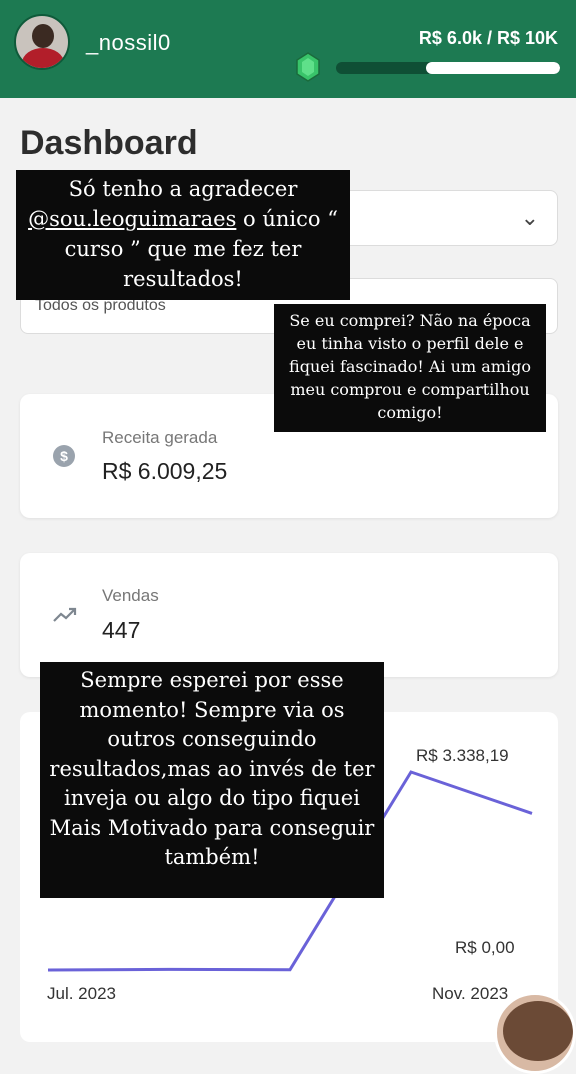 Image resolution: width=576 pixels, height=1074 pixels. I want to click on dollar-circle-icon: $, so click(64, 456).